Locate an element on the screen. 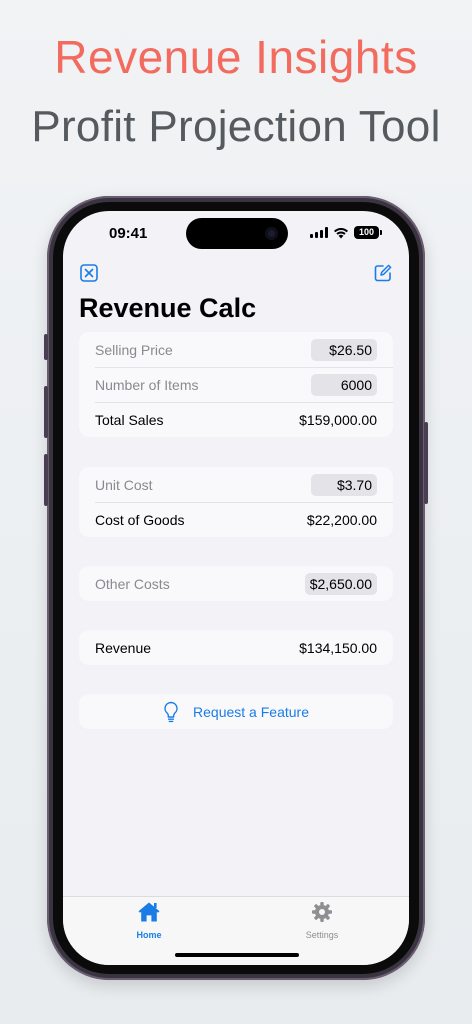 The image size is (472, 1024). status-icons: 100 is located at coordinates (346, 232).